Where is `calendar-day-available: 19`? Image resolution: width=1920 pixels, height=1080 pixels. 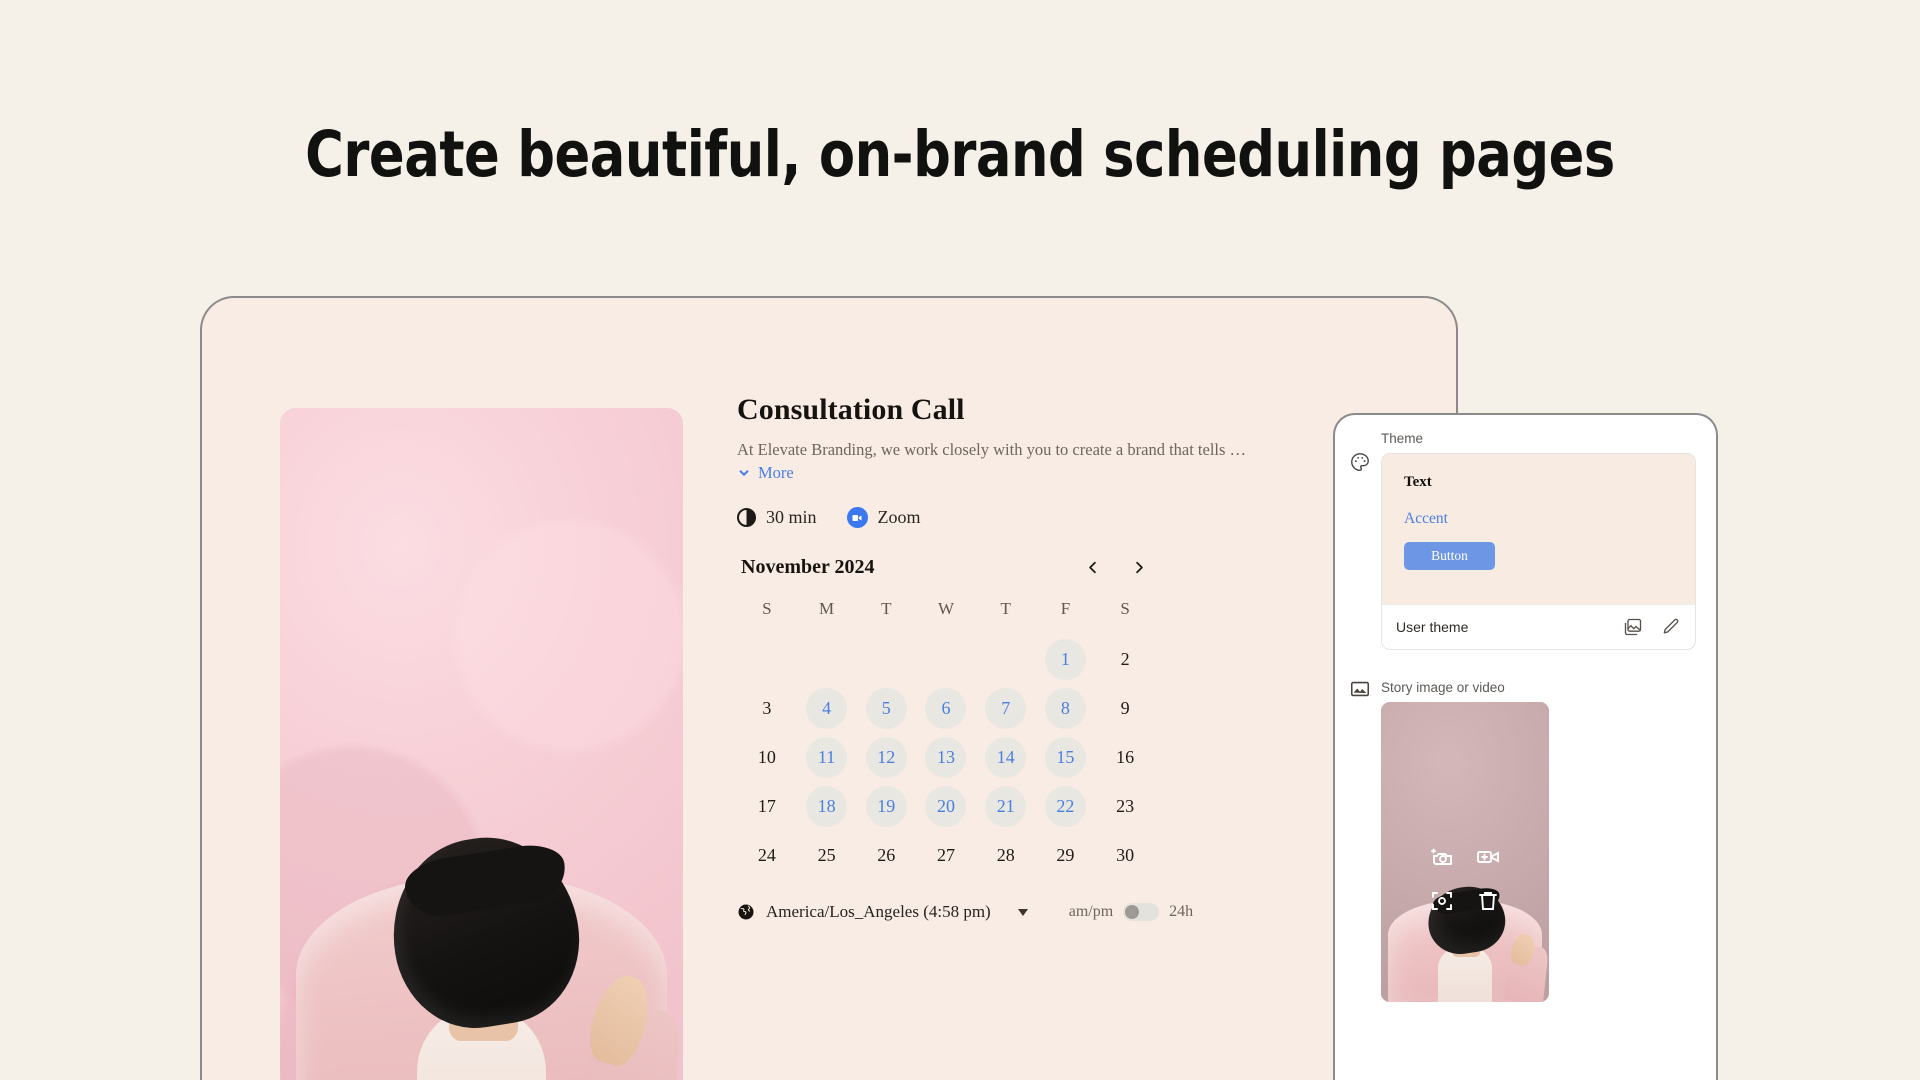 calendar-day-available: 19 is located at coordinates (886, 806).